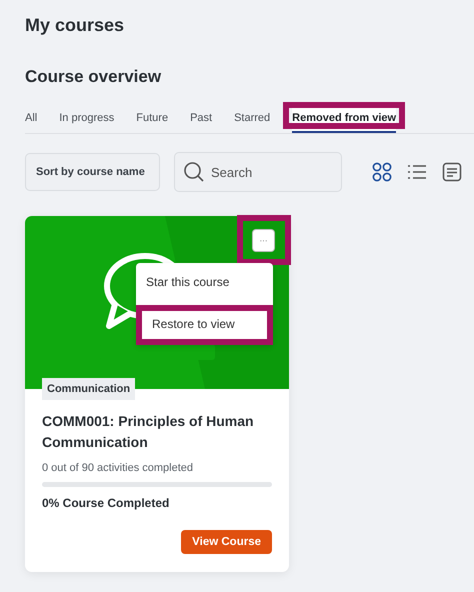  I want to click on grid-view-icon, so click(382, 172).